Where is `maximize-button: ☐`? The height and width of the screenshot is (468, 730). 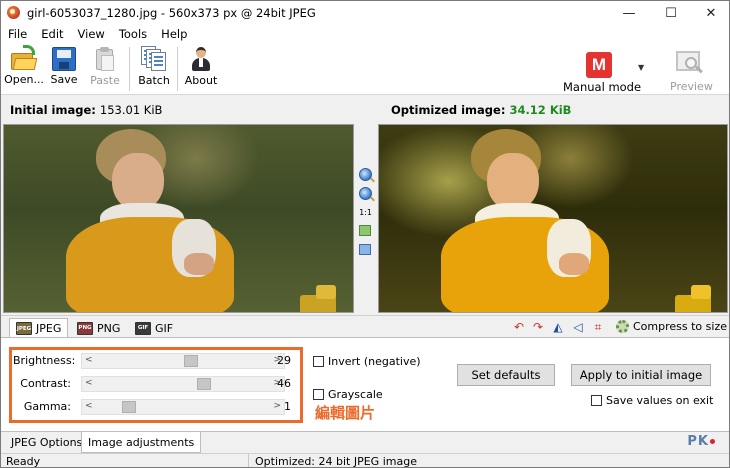 maximize-button: ☐ is located at coordinates (671, 13).